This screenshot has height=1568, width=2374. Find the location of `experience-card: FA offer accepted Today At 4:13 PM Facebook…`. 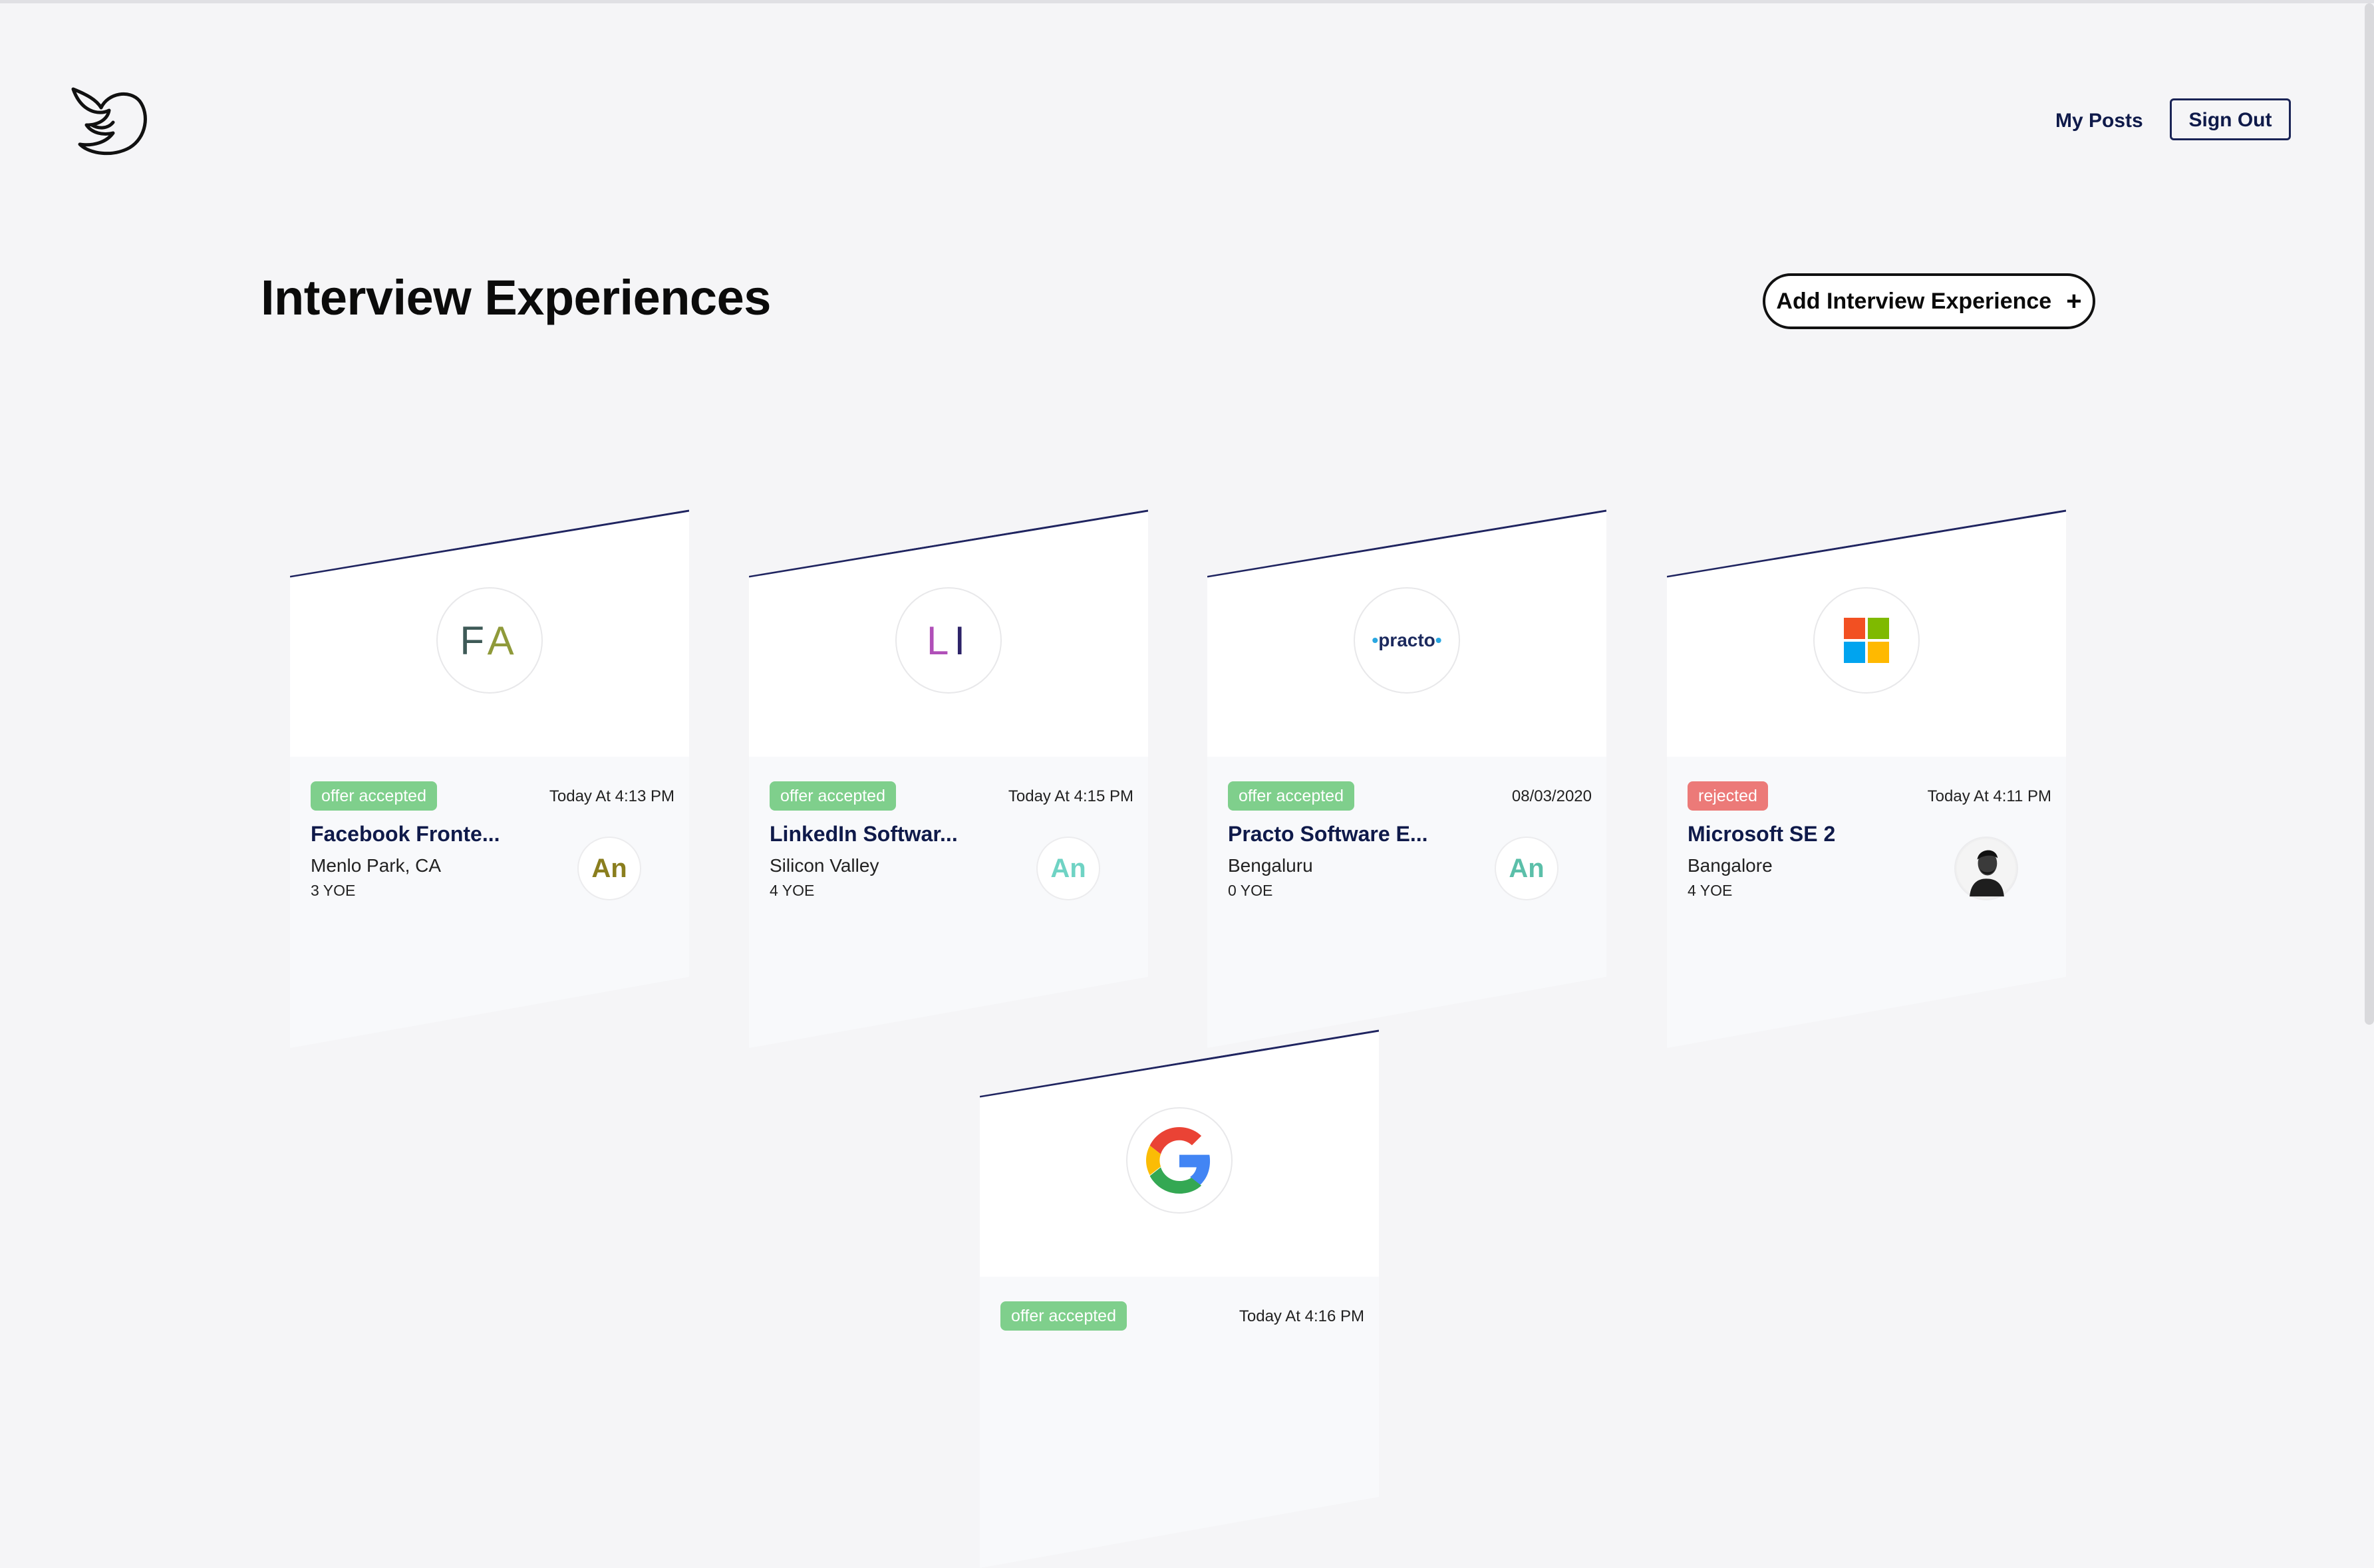

experience-card: FA offer accepted Today At 4:13 PM Facebook… is located at coordinates (490, 778).